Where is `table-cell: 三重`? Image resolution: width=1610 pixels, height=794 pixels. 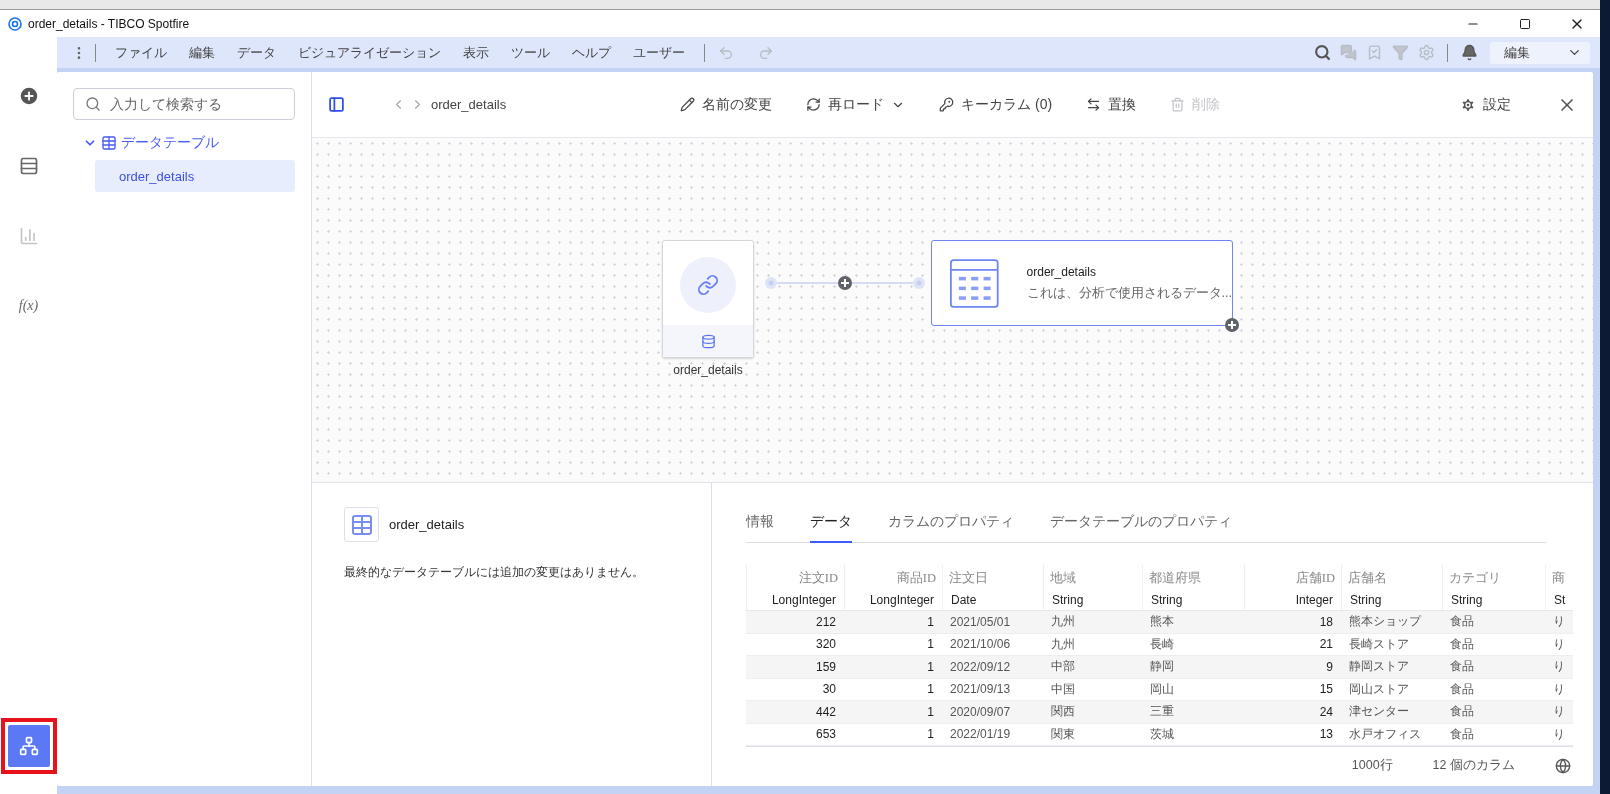
table-cell: 三重 is located at coordinates (1193, 712).